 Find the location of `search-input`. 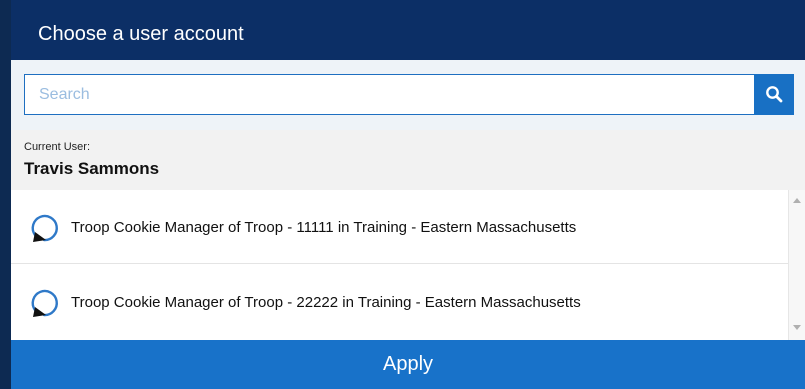

search-input is located at coordinates (389, 94).